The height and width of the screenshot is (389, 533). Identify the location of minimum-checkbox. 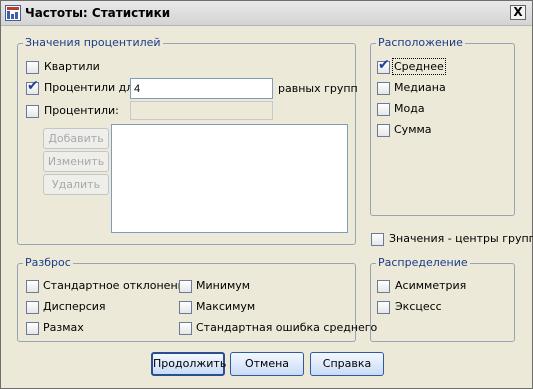
(185, 286).